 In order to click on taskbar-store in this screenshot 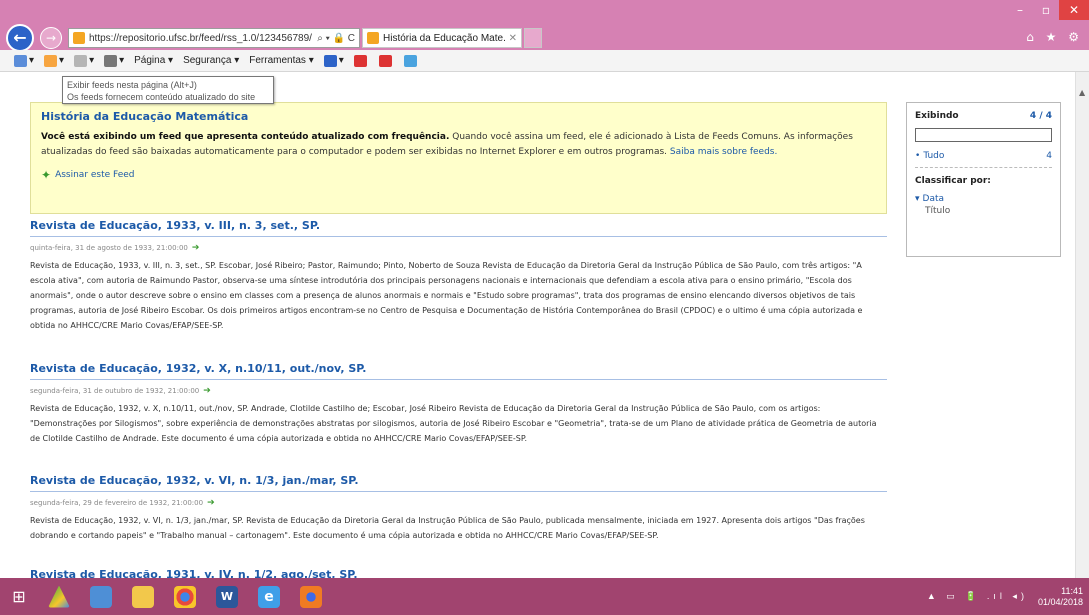, I will do `click(101, 596)`.